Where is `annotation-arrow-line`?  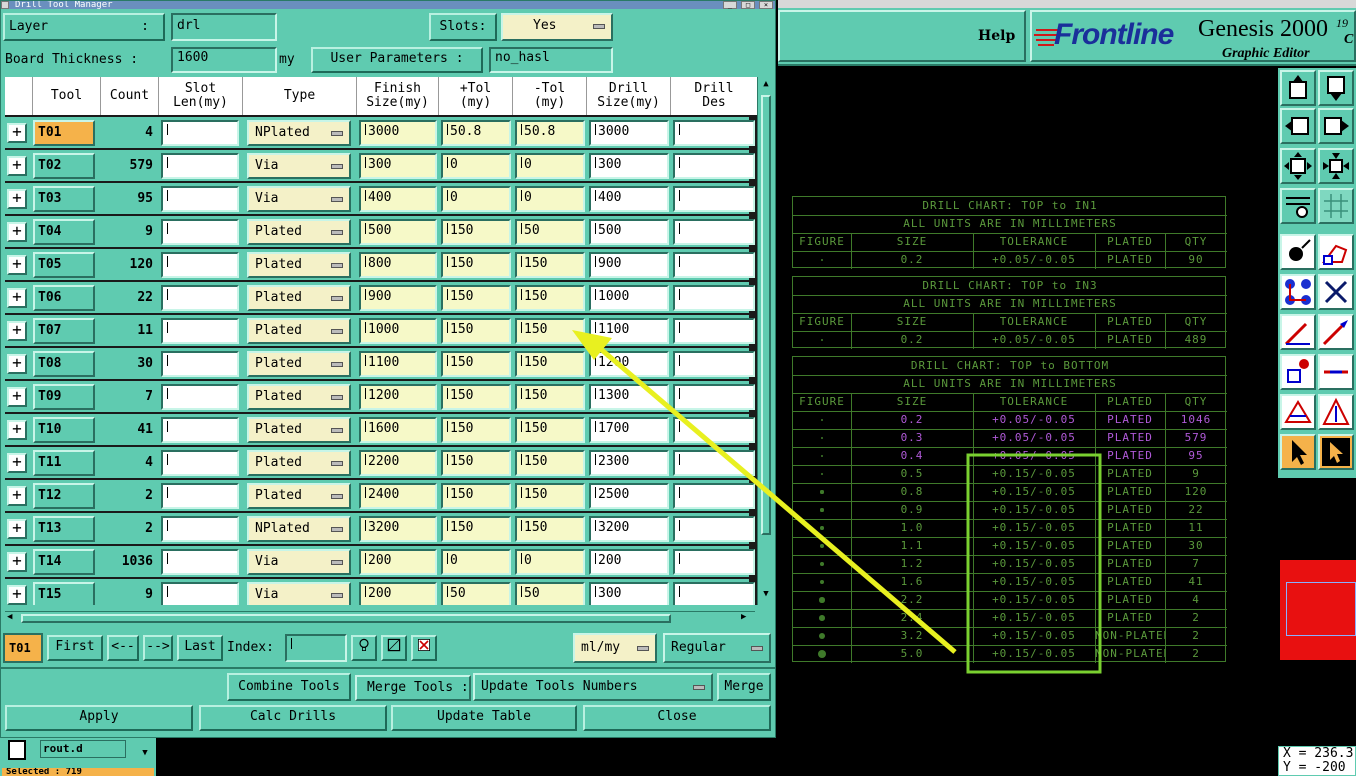 annotation-arrow-line is located at coordinates (775, 498).